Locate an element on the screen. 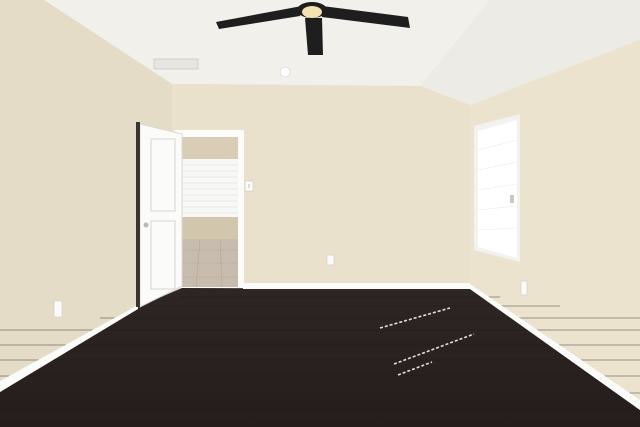  door-hinge-shadow is located at coordinates (138, 214).